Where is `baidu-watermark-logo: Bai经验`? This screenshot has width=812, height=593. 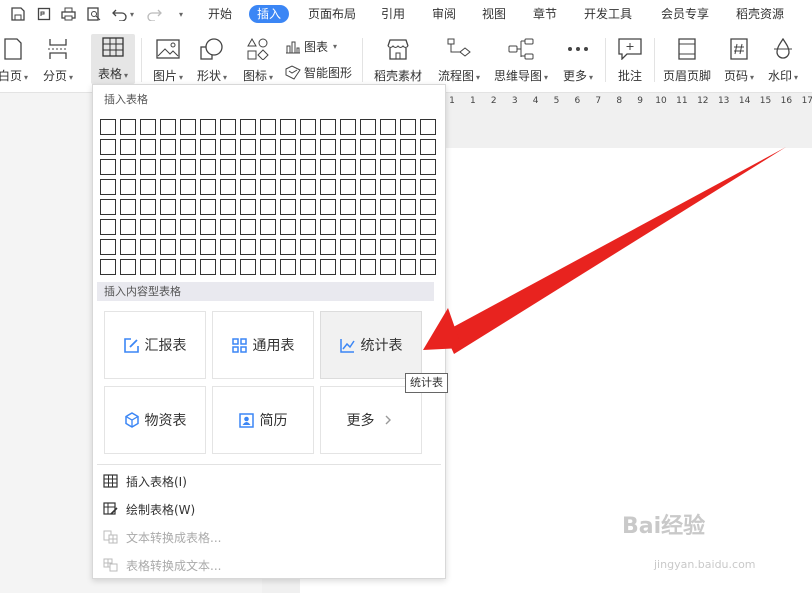 baidu-watermark-logo: Bai经验 is located at coordinates (664, 526).